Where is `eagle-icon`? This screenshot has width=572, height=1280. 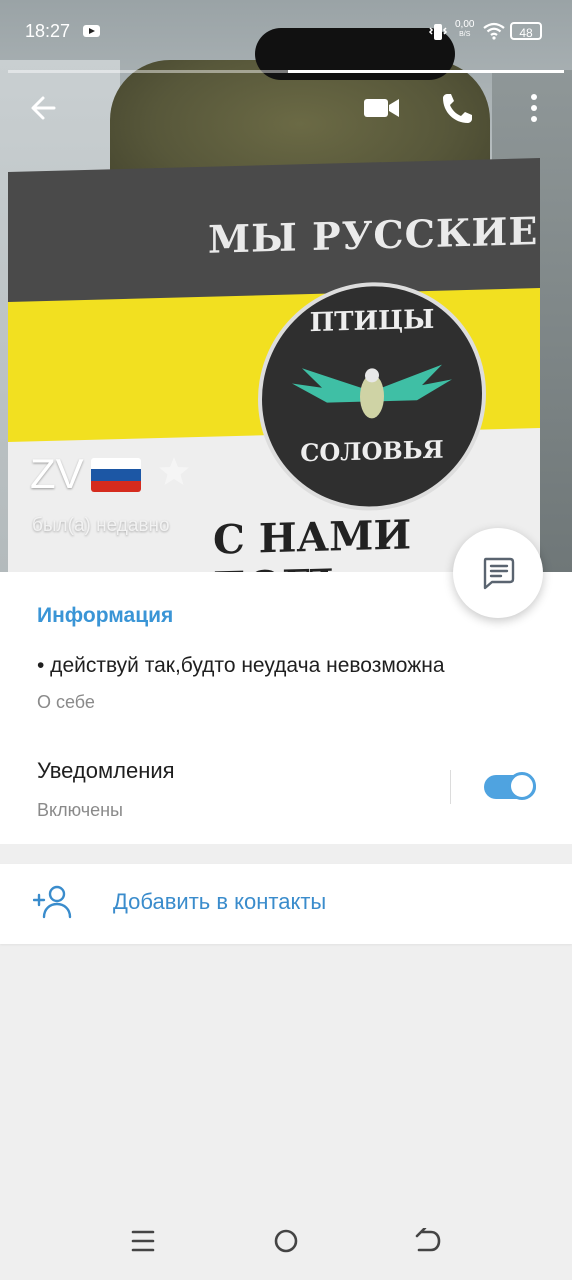
eagle-icon is located at coordinates (372, 391).